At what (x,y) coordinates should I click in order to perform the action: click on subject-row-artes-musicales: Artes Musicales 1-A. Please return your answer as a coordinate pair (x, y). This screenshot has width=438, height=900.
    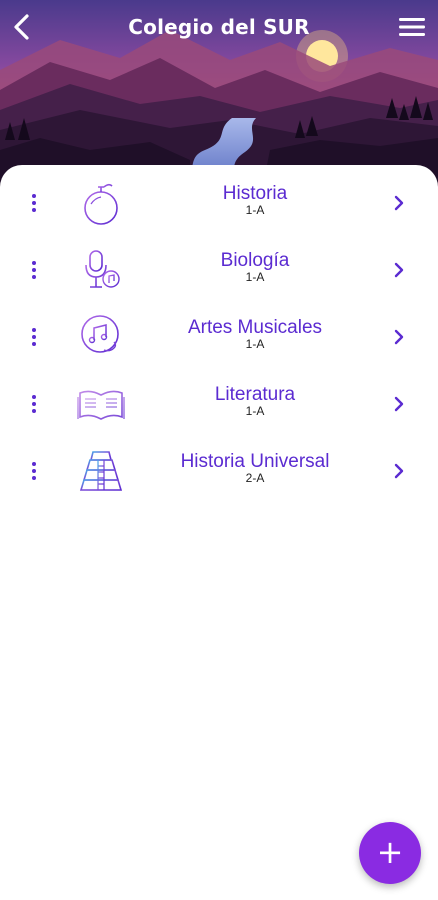
    Looking at the image, I should click on (219, 334).